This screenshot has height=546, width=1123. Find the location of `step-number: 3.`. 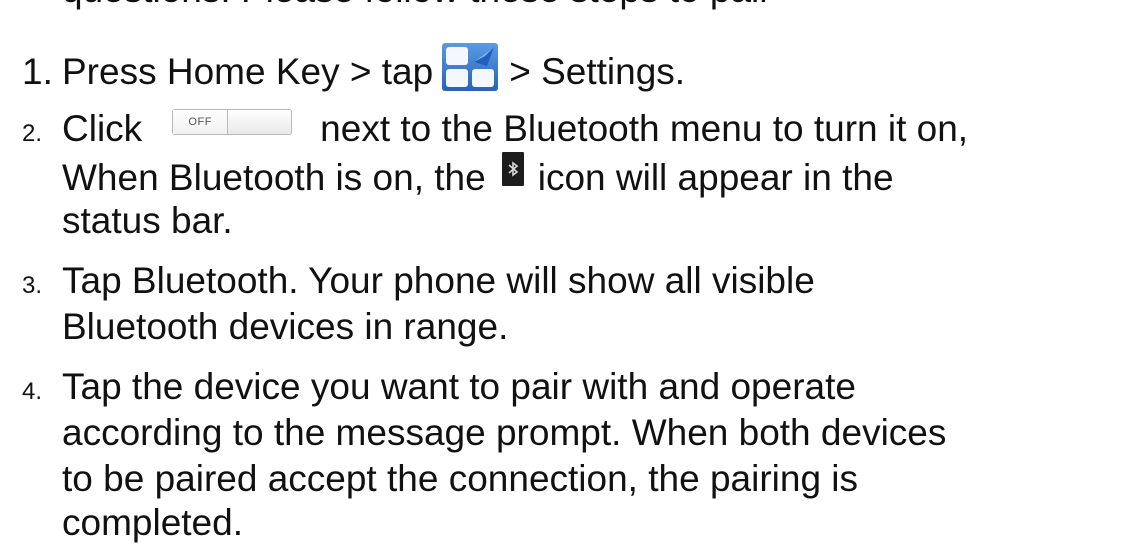

step-number: 3. is located at coordinates (32, 285).